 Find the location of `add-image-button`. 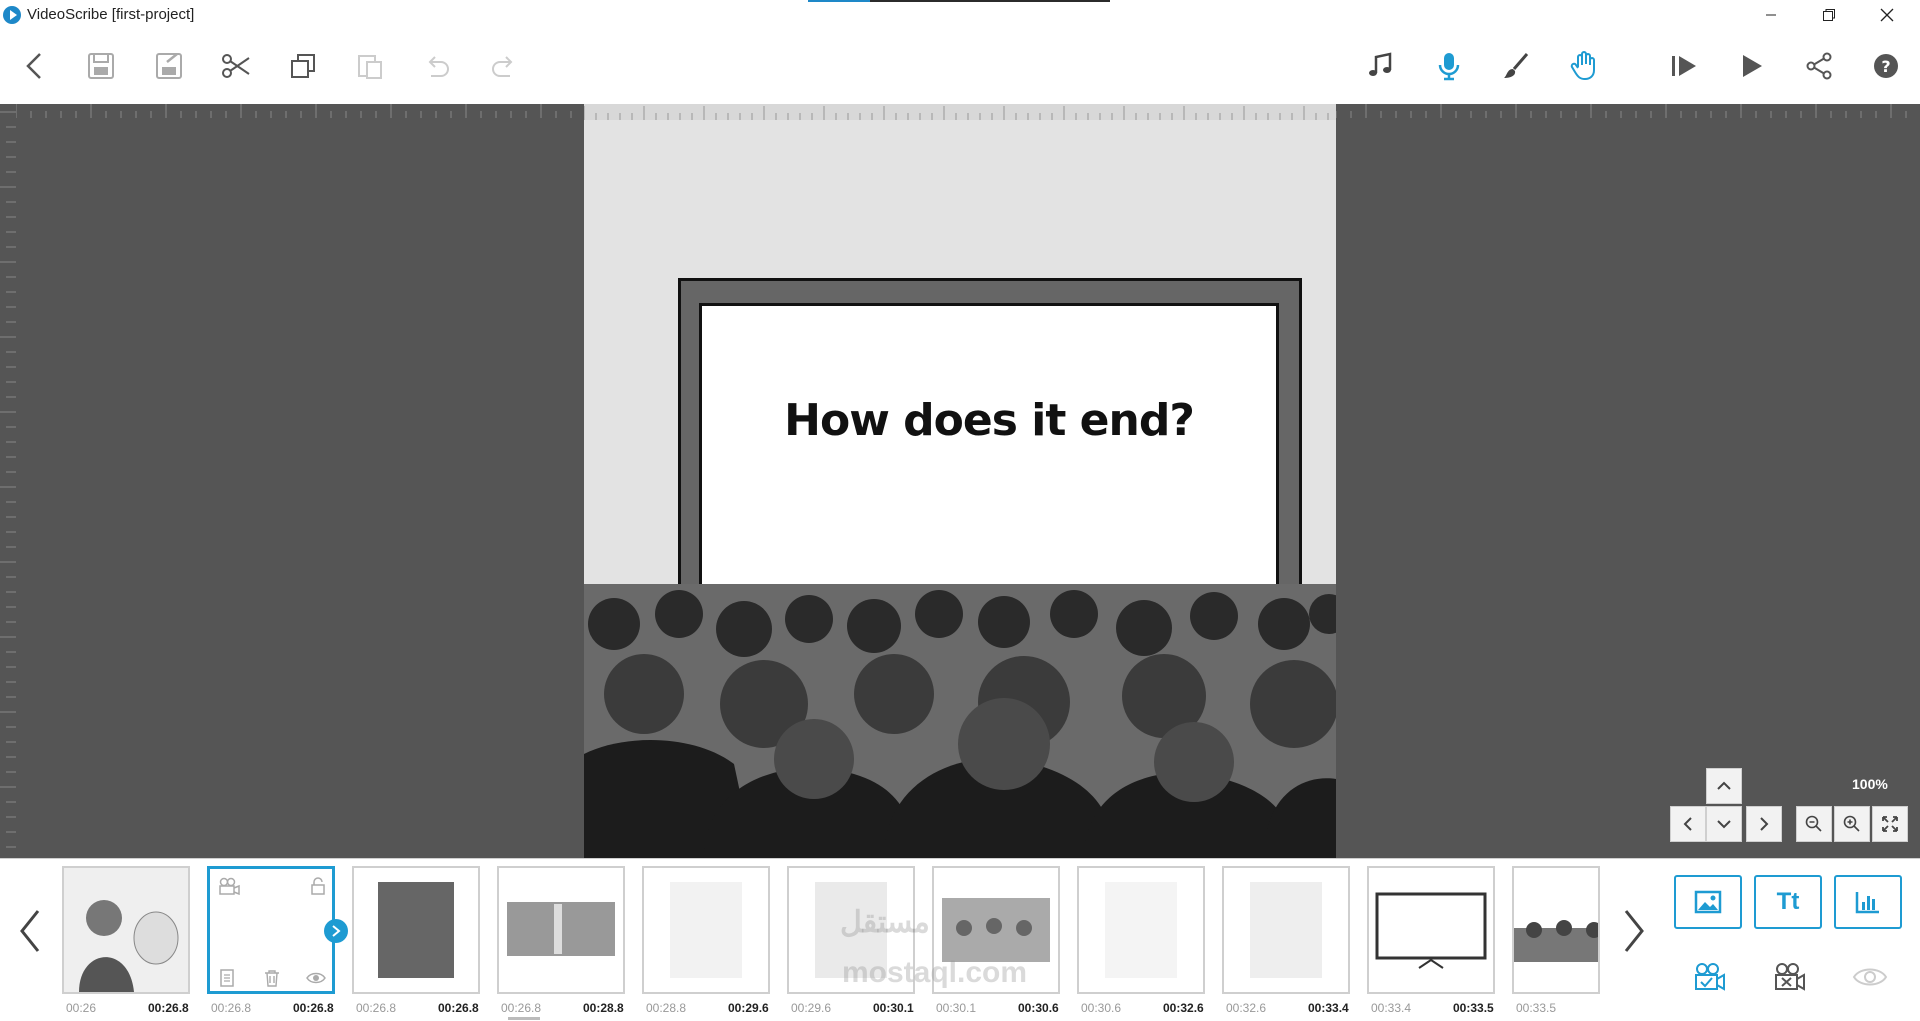

add-image-button is located at coordinates (1708, 902).